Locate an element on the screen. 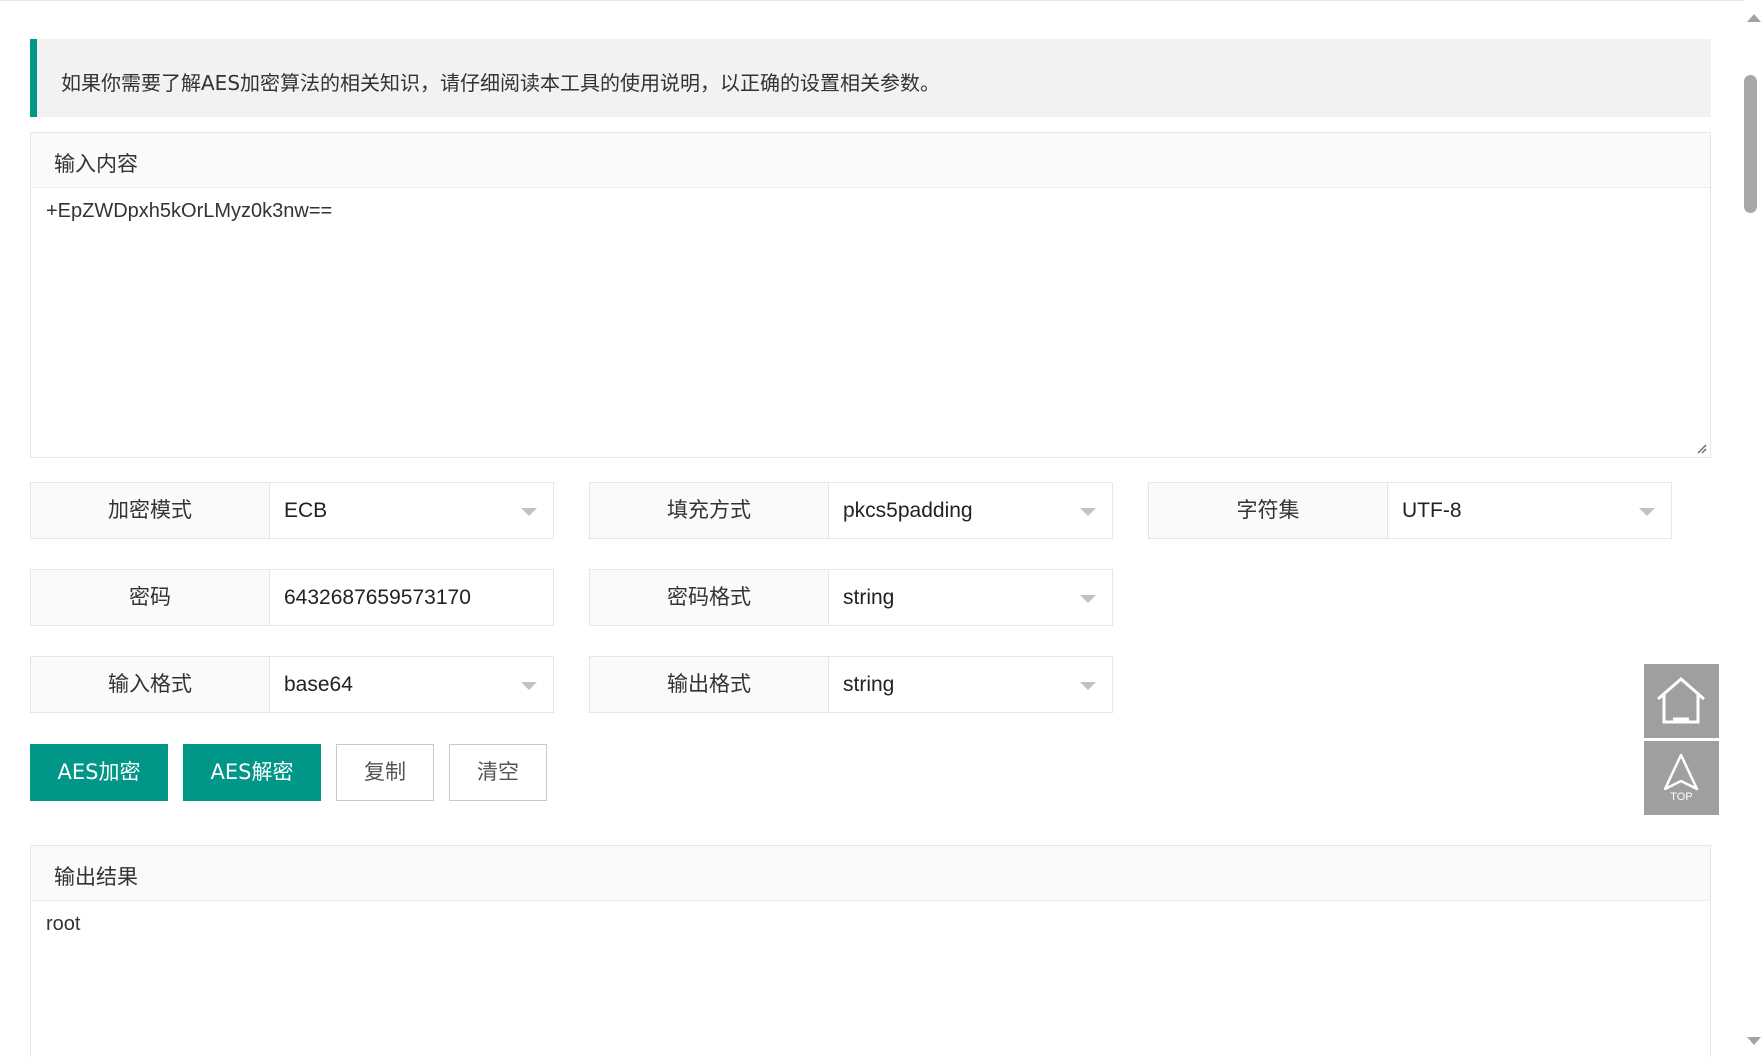  top-divider is located at coordinates (872, 0).